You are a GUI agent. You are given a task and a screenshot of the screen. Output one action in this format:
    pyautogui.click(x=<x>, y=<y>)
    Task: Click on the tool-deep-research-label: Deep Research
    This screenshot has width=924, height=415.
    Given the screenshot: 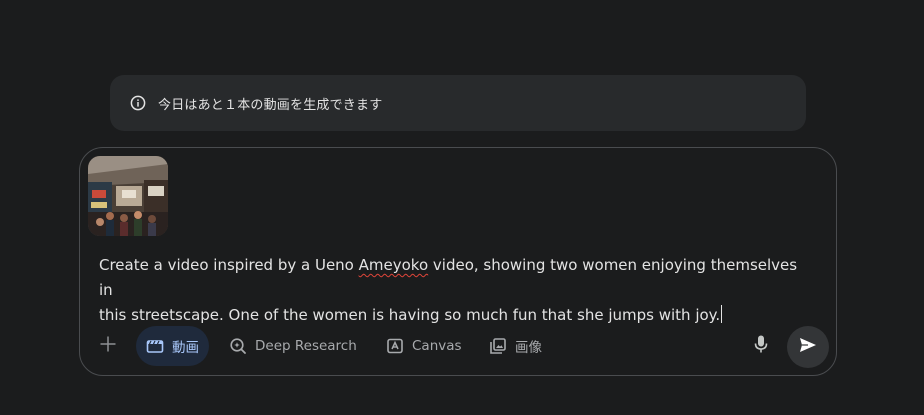 What is the action you would take?
    pyautogui.click(x=306, y=346)
    